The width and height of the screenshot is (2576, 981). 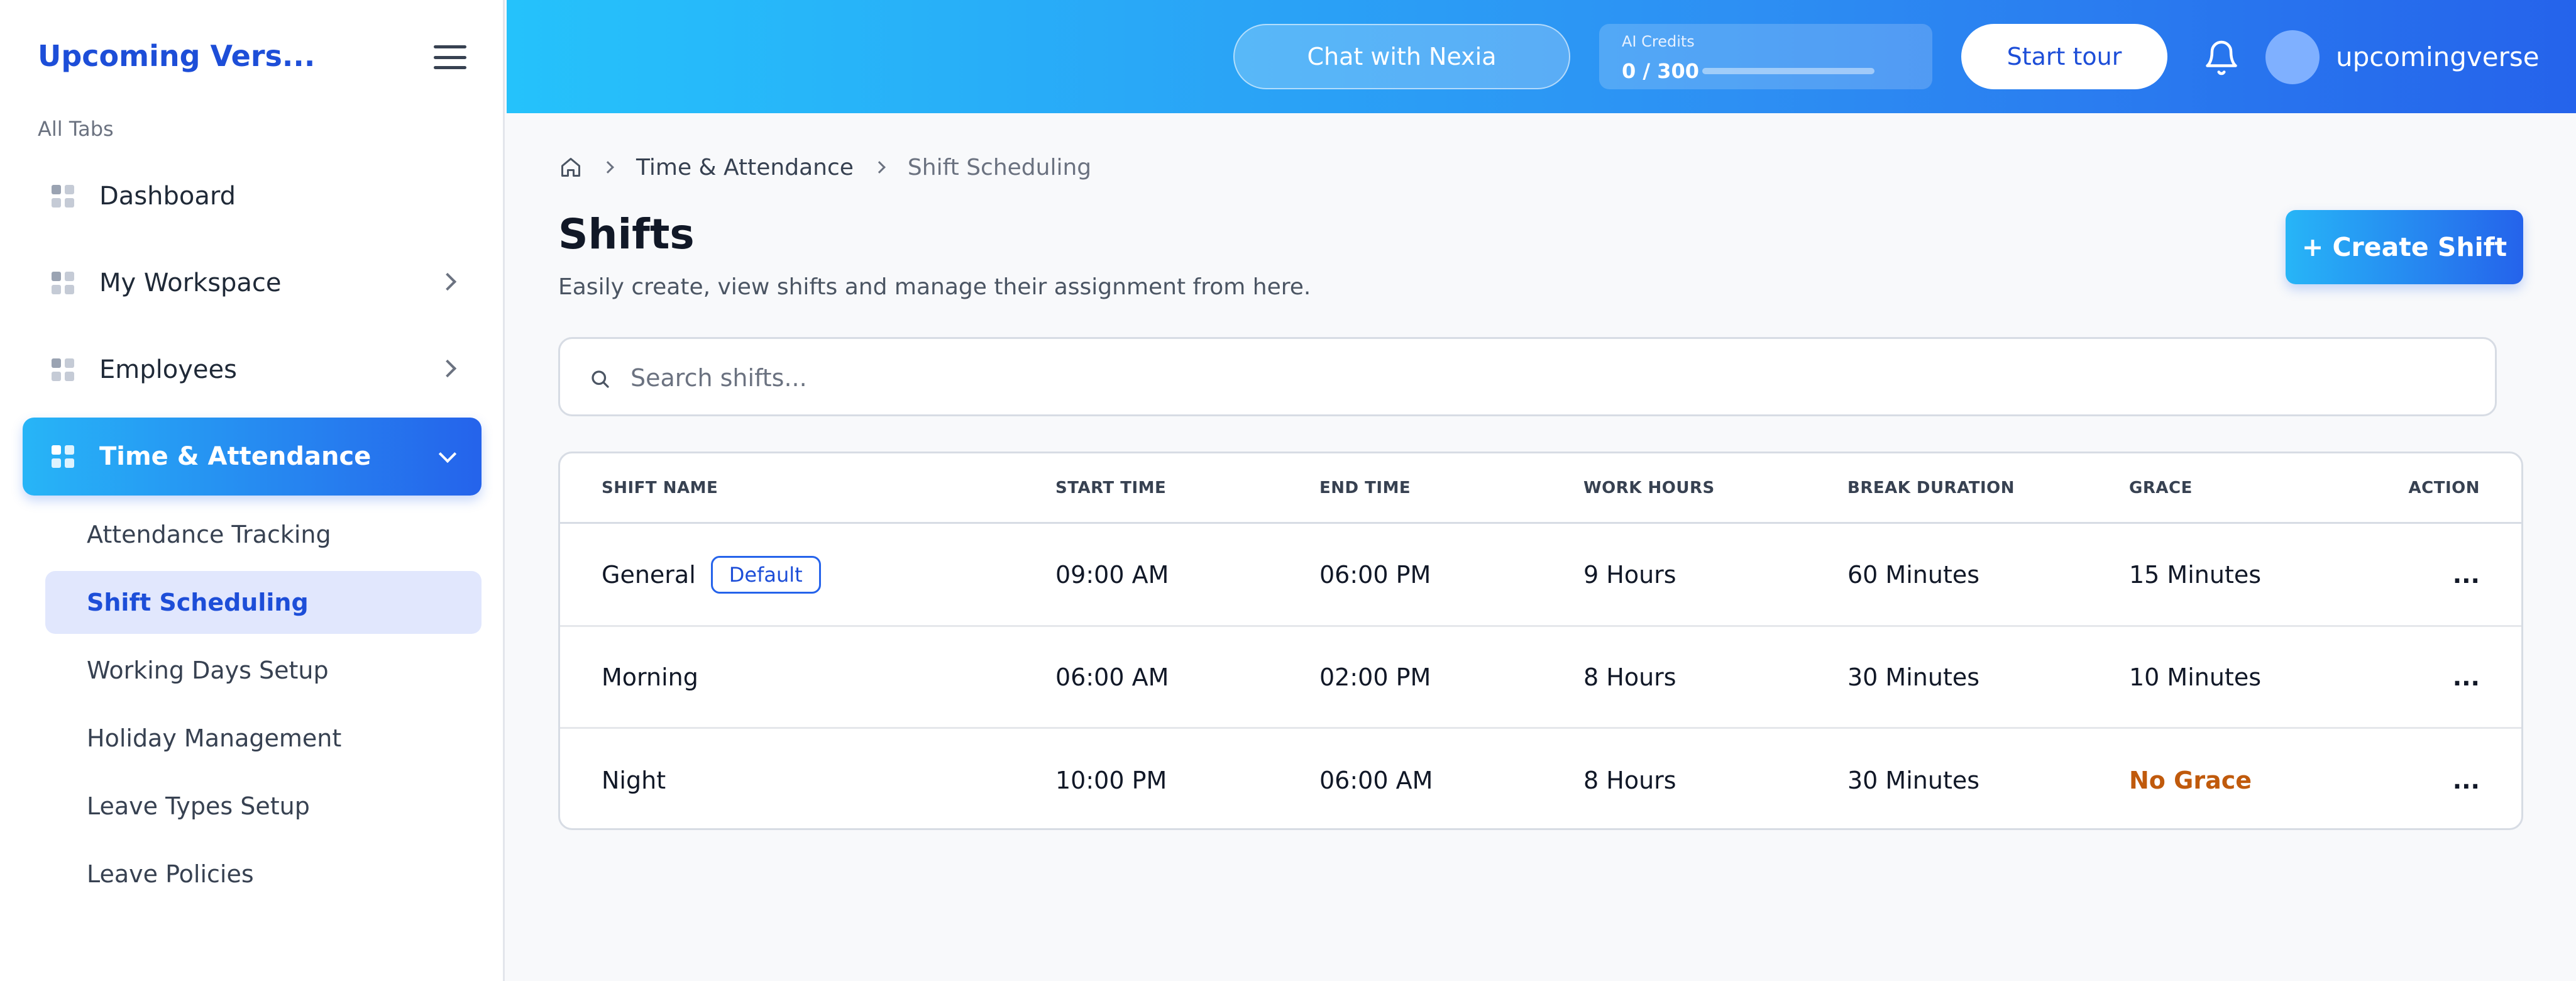 What do you see at coordinates (2438, 57) in the screenshot?
I see `username: upcomingverse` at bounding box center [2438, 57].